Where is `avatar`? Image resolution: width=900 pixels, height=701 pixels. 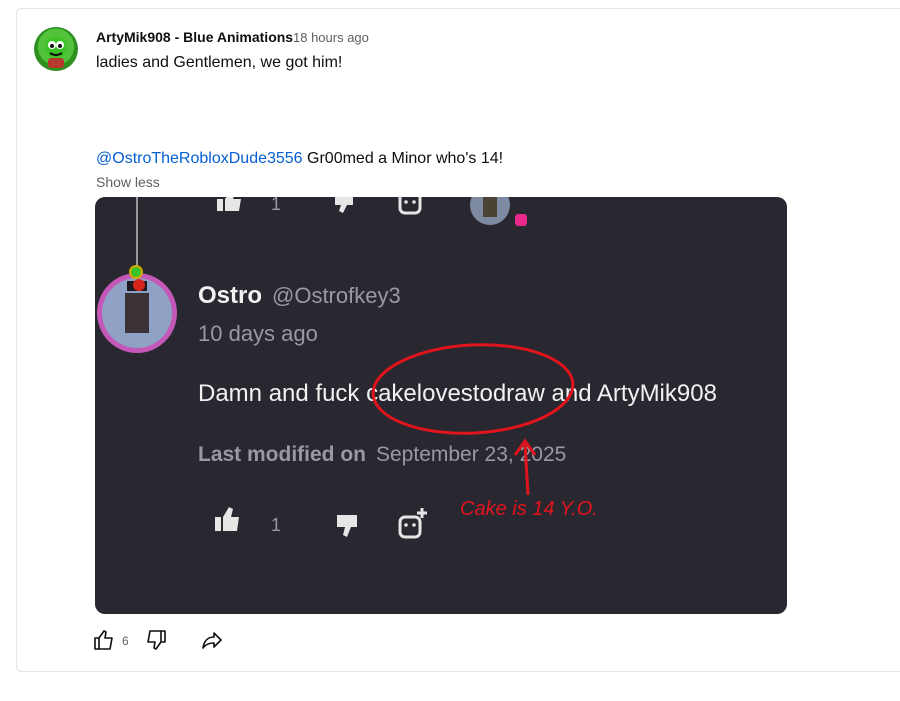 avatar is located at coordinates (56, 49).